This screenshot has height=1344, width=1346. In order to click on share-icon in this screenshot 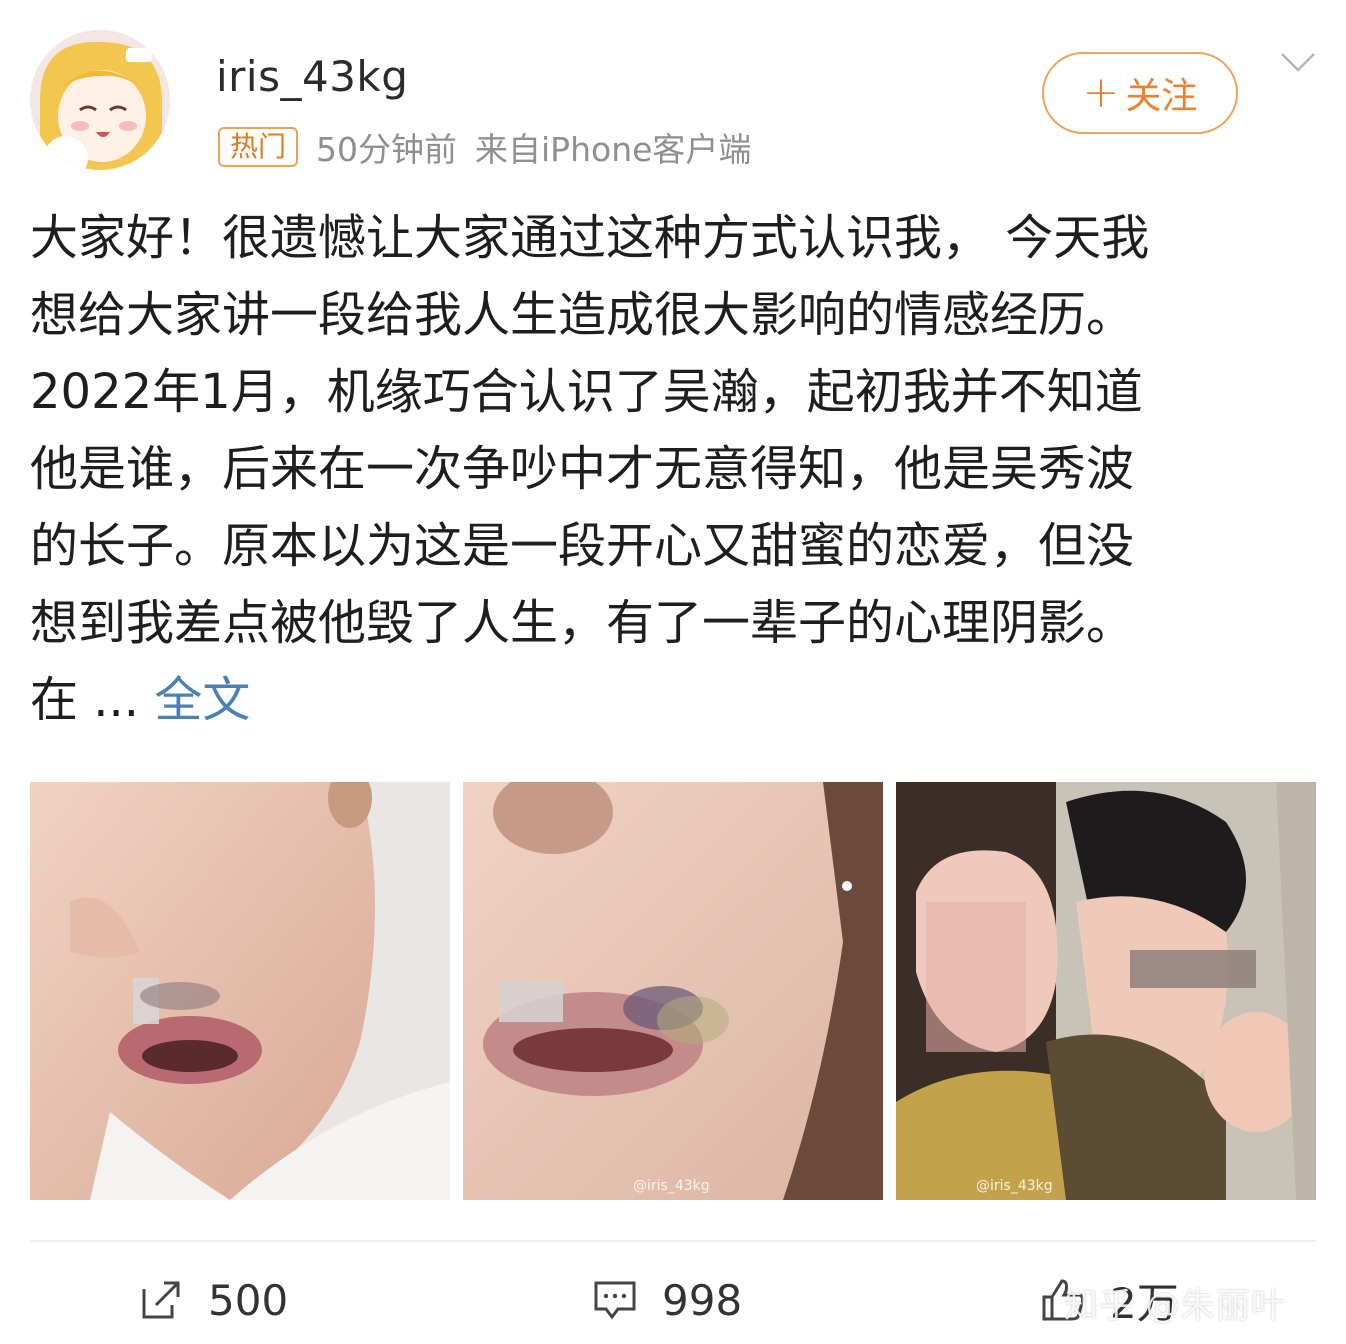, I will do `click(161, 1300)`.